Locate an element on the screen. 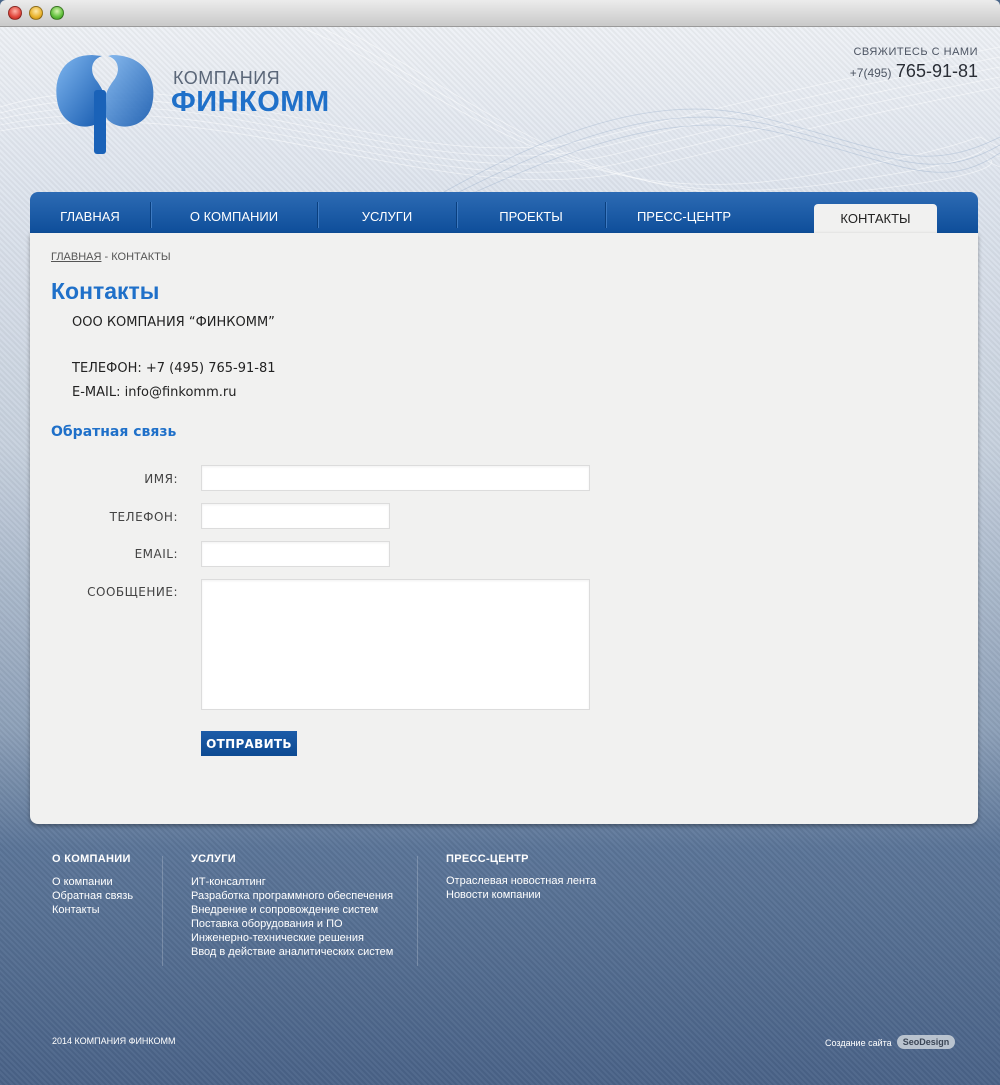 The height and width of the screenshot is (1085, 1000). feedback-section-title: Обратная связь is located at coordinates (114, 432).